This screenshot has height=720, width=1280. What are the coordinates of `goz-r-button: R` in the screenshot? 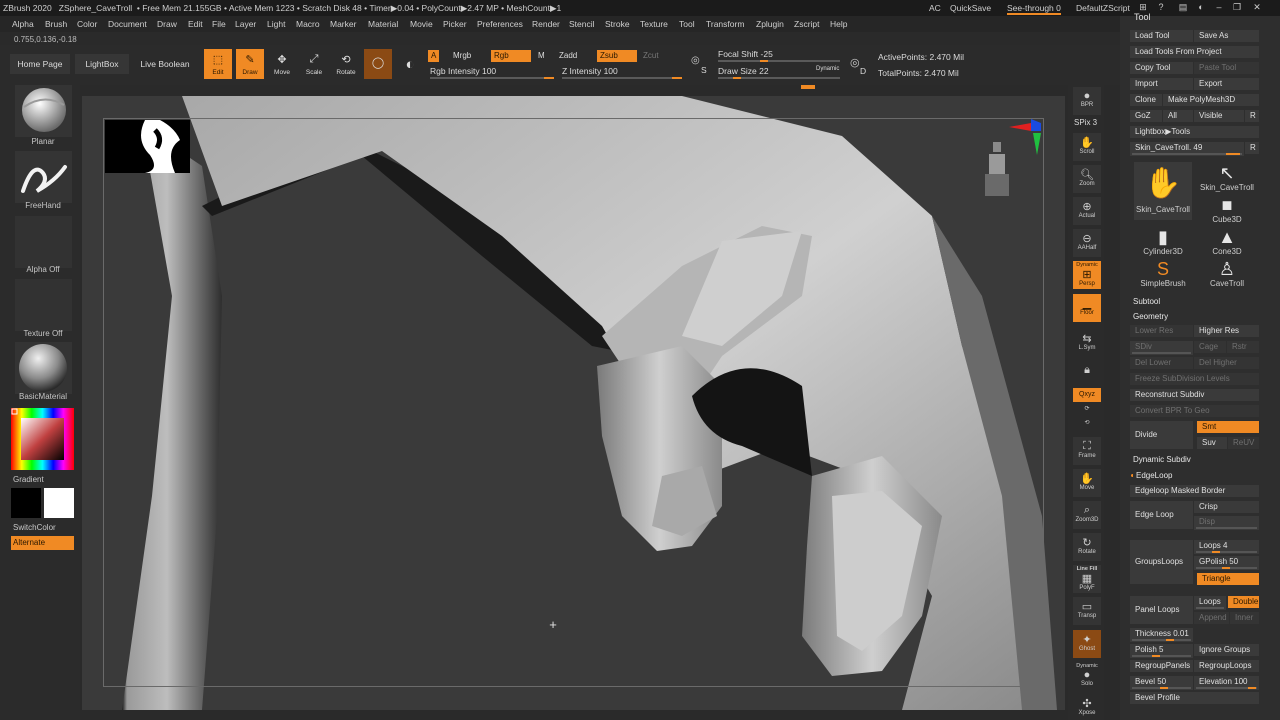 It's located at (1252, 116).